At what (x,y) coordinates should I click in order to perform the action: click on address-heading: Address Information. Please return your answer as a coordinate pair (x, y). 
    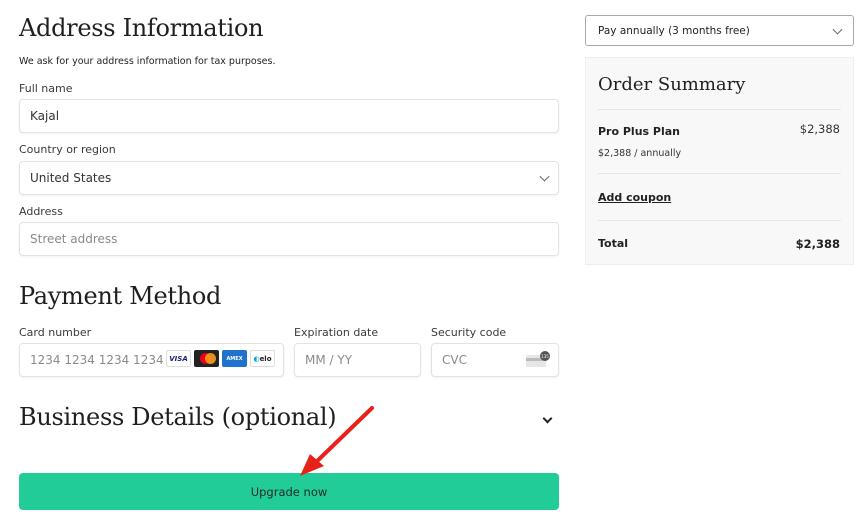
    Looking at the image, I should click on (141, 28).